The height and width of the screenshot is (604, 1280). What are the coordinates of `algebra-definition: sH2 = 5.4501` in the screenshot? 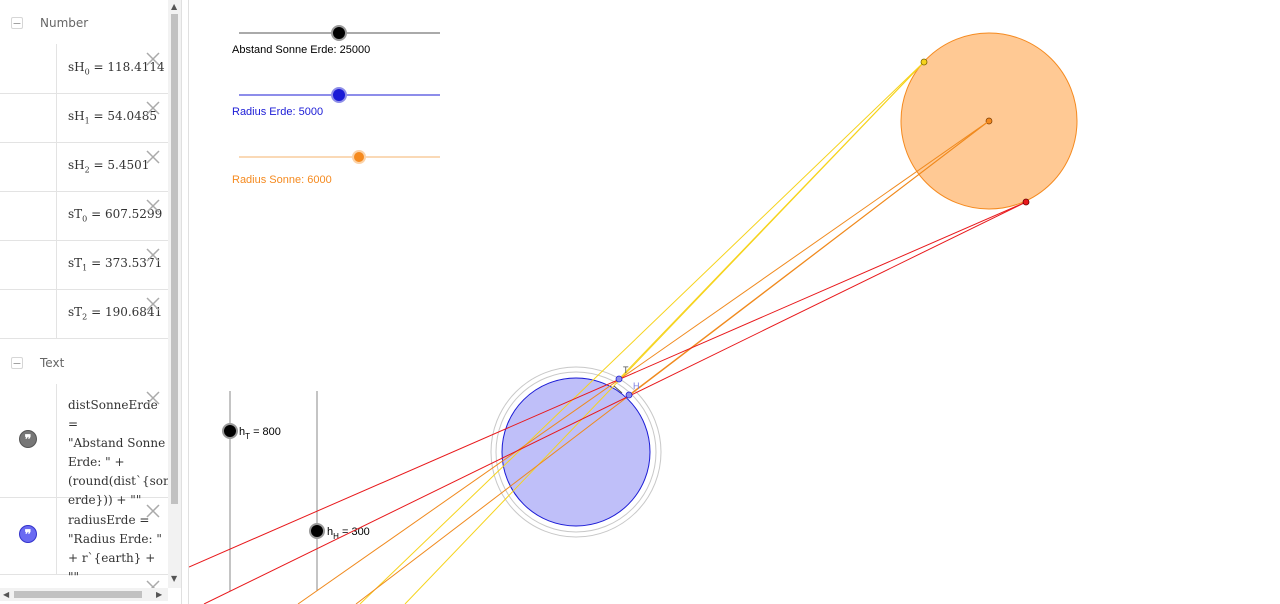 It's located at (108, 166).